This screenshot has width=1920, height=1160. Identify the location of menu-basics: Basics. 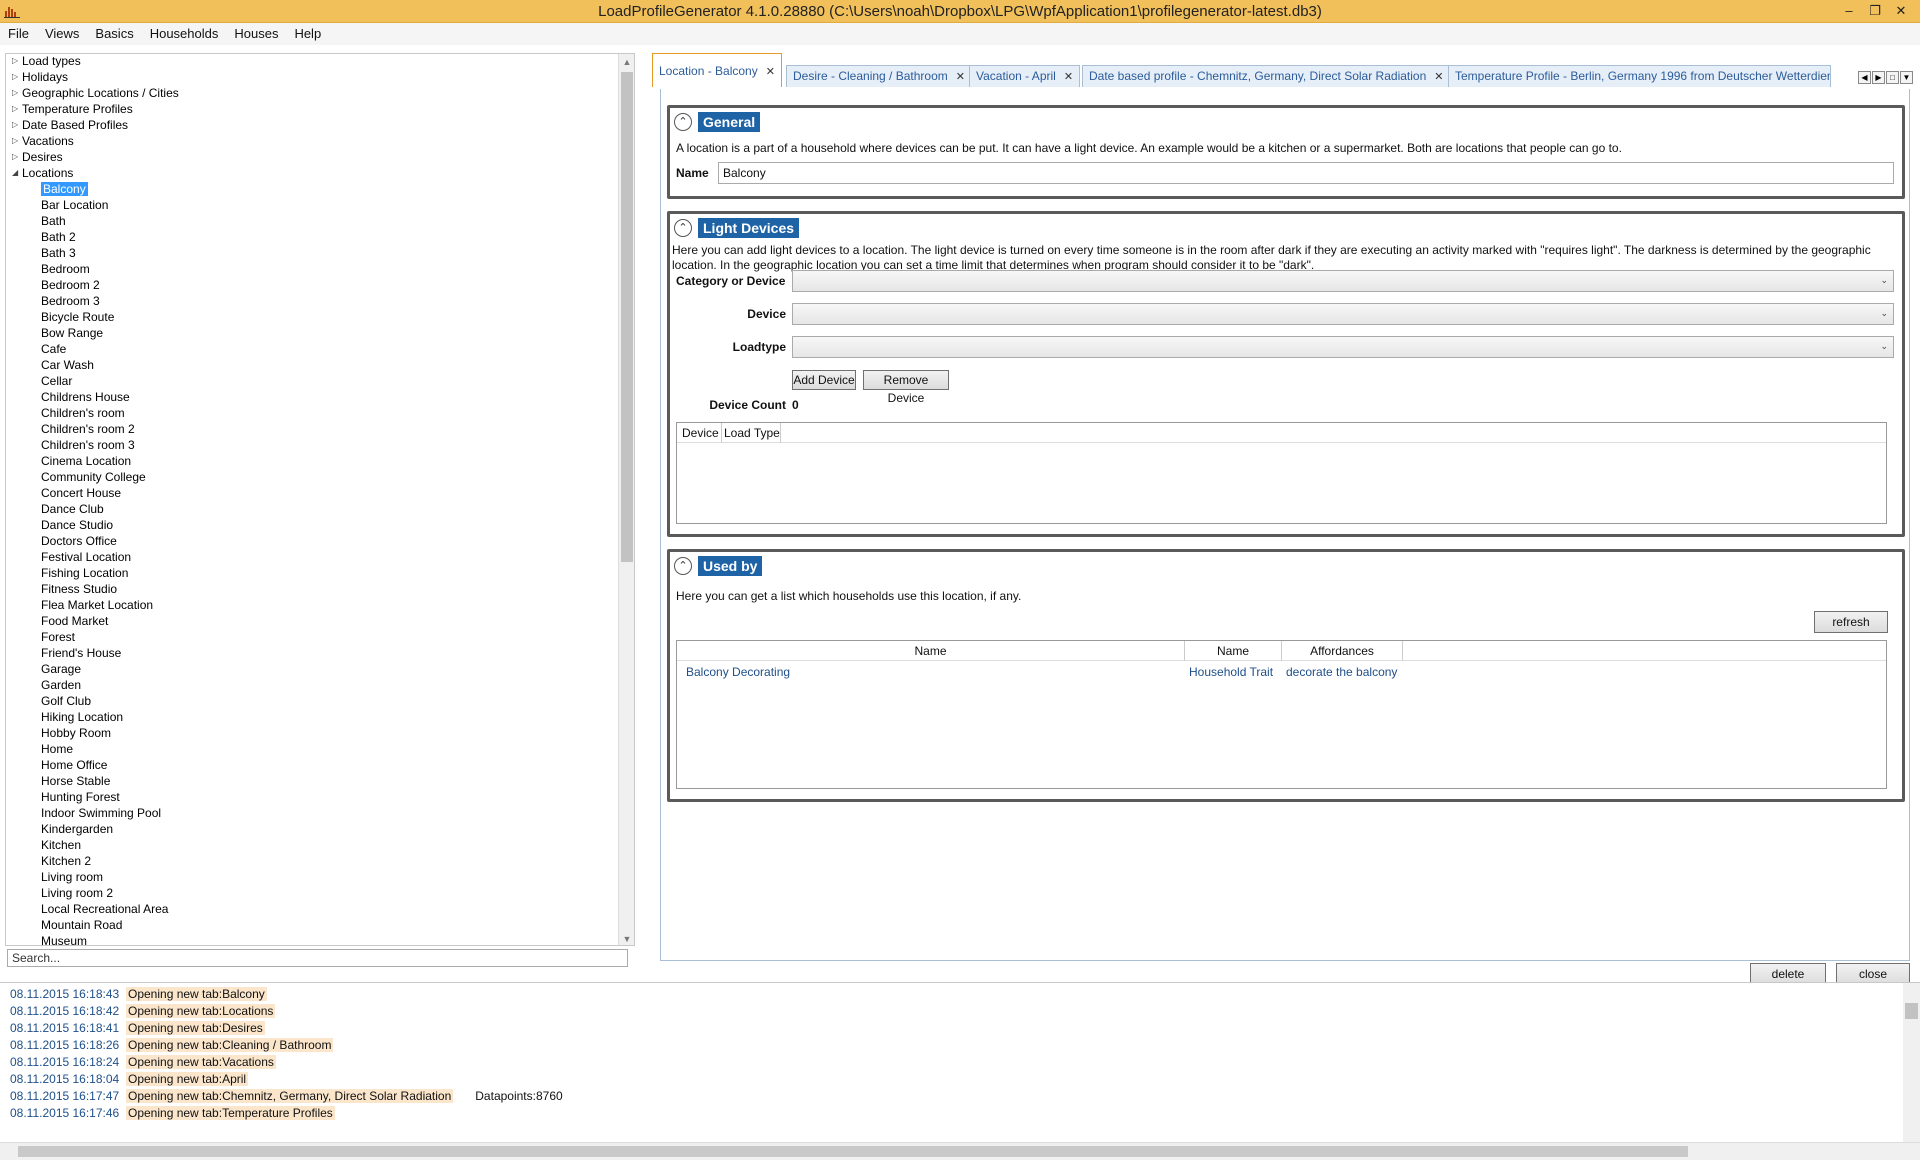
(114, 34).